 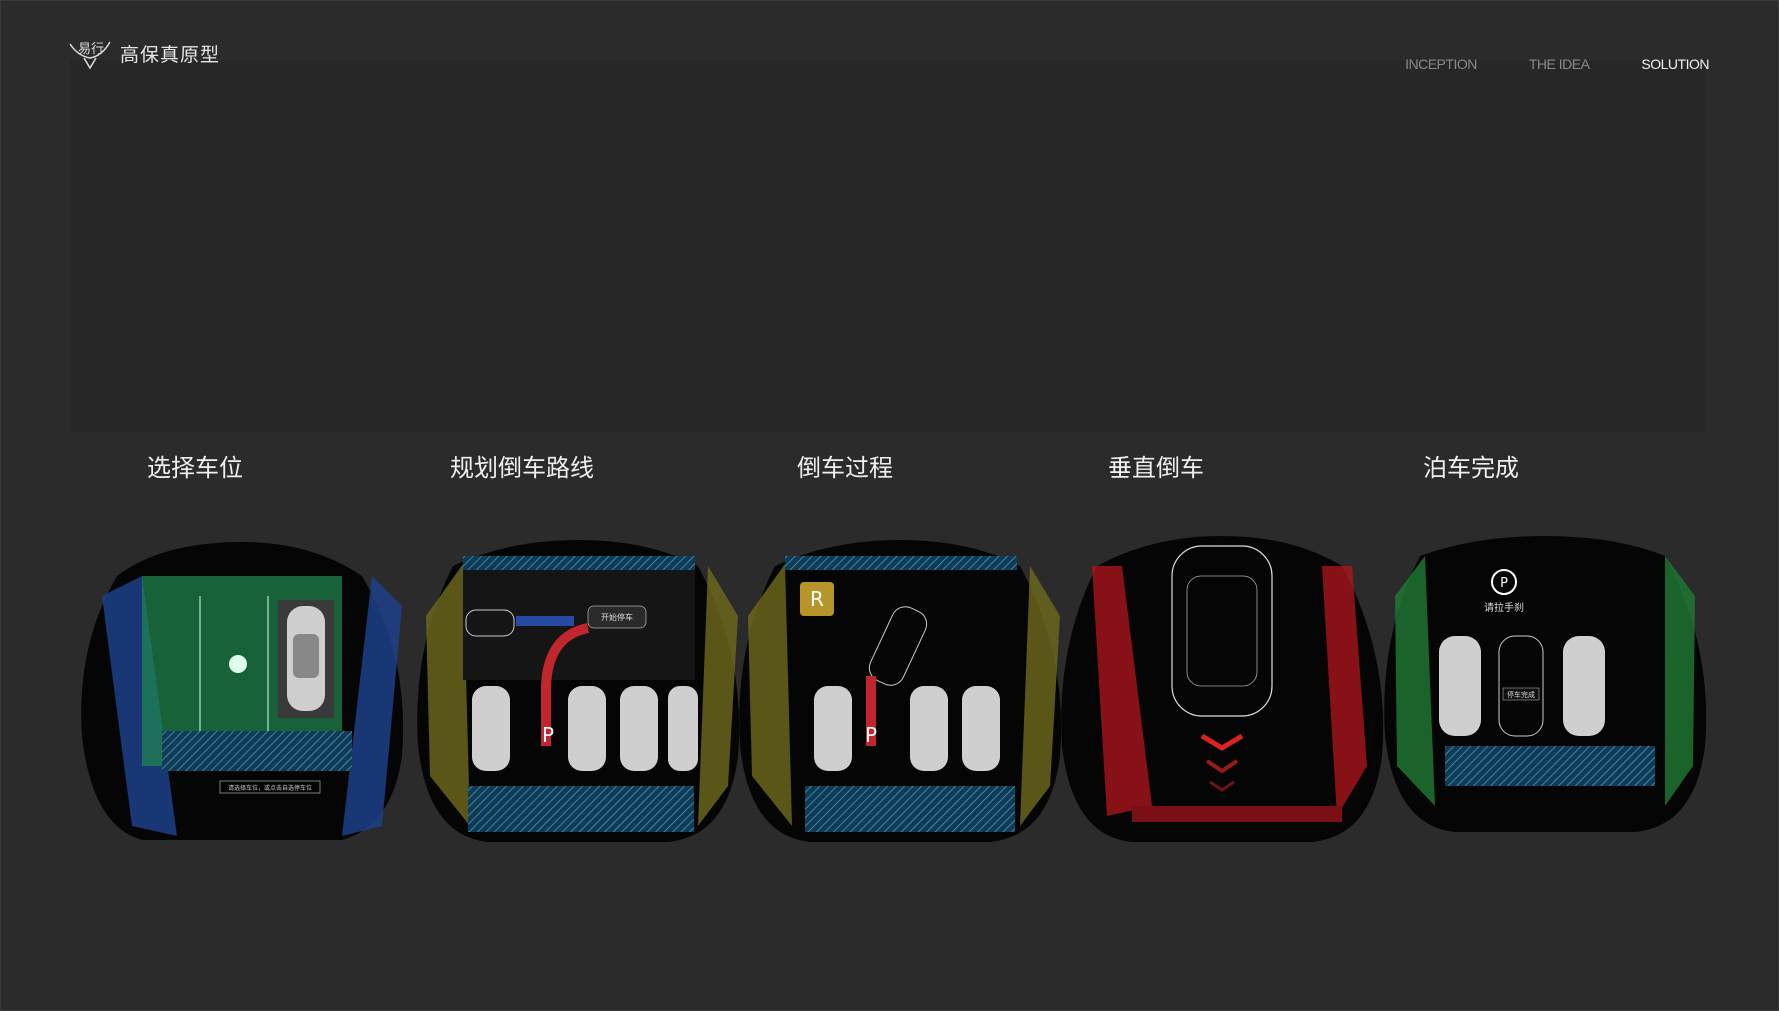 I want to click on screen-reversing: R P, so click(x=899, y=691).